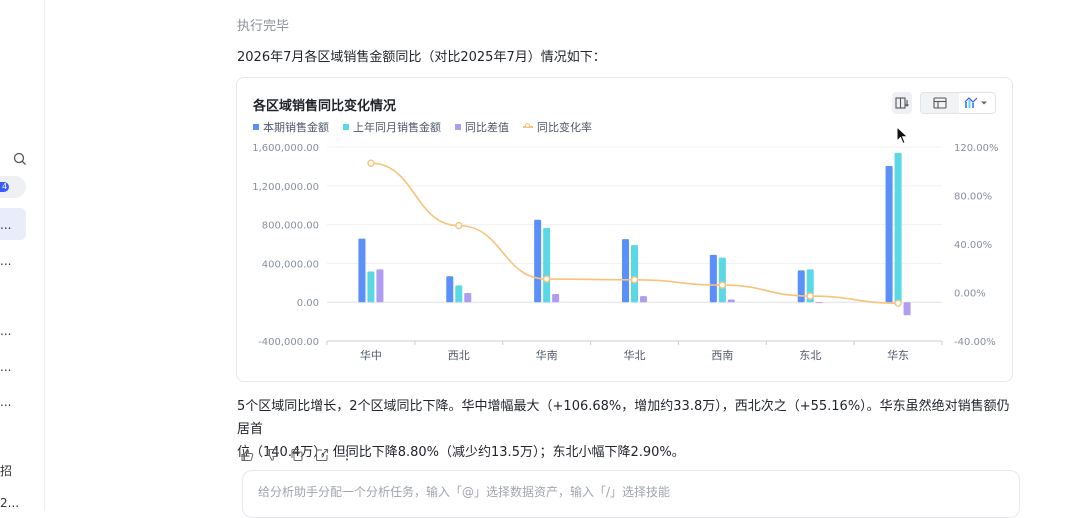 The image size is (1091, 518). I want to click on x-tick-label: 华东, so click(898, 355).